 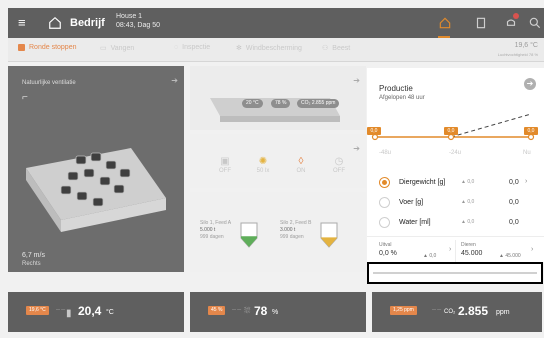 What do you see at coordinates (402, 98) in the screenshot?
I see `production-subtitle: Afgelopen 48 uur` at bounding box center [402, 98].